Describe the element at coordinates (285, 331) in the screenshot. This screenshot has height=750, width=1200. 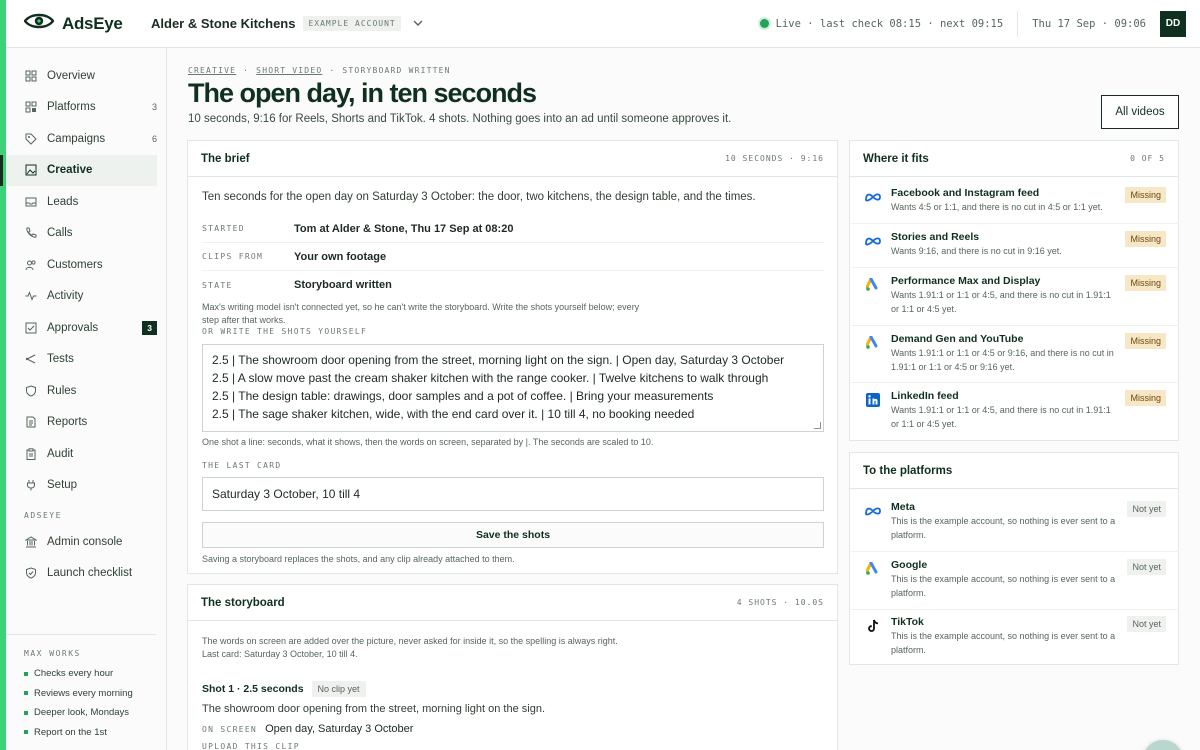
I see `write-shots-label: OR WRITE THE SHOTS YOURSELF` at that location.